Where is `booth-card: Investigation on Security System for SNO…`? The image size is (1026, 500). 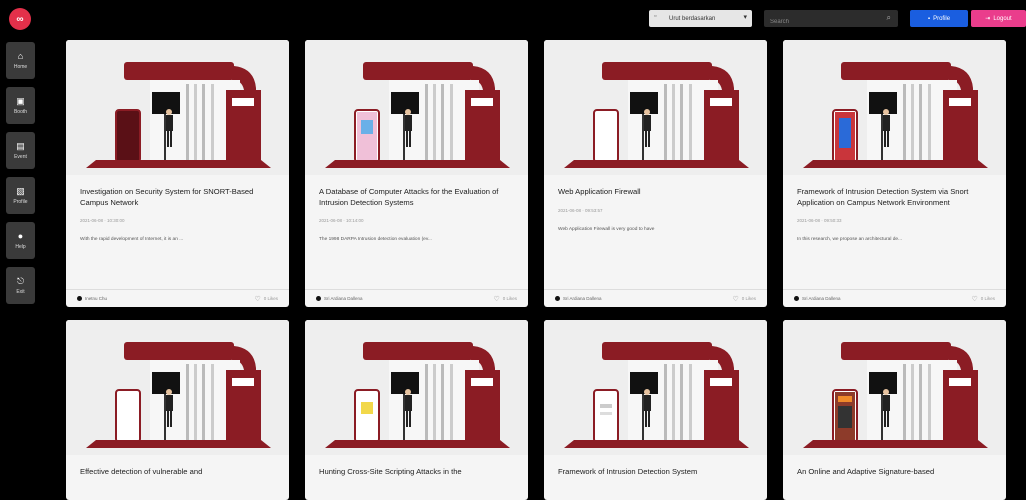 booth-card: Investigation on Security System for SNO… is located at coordinates (177, 173).